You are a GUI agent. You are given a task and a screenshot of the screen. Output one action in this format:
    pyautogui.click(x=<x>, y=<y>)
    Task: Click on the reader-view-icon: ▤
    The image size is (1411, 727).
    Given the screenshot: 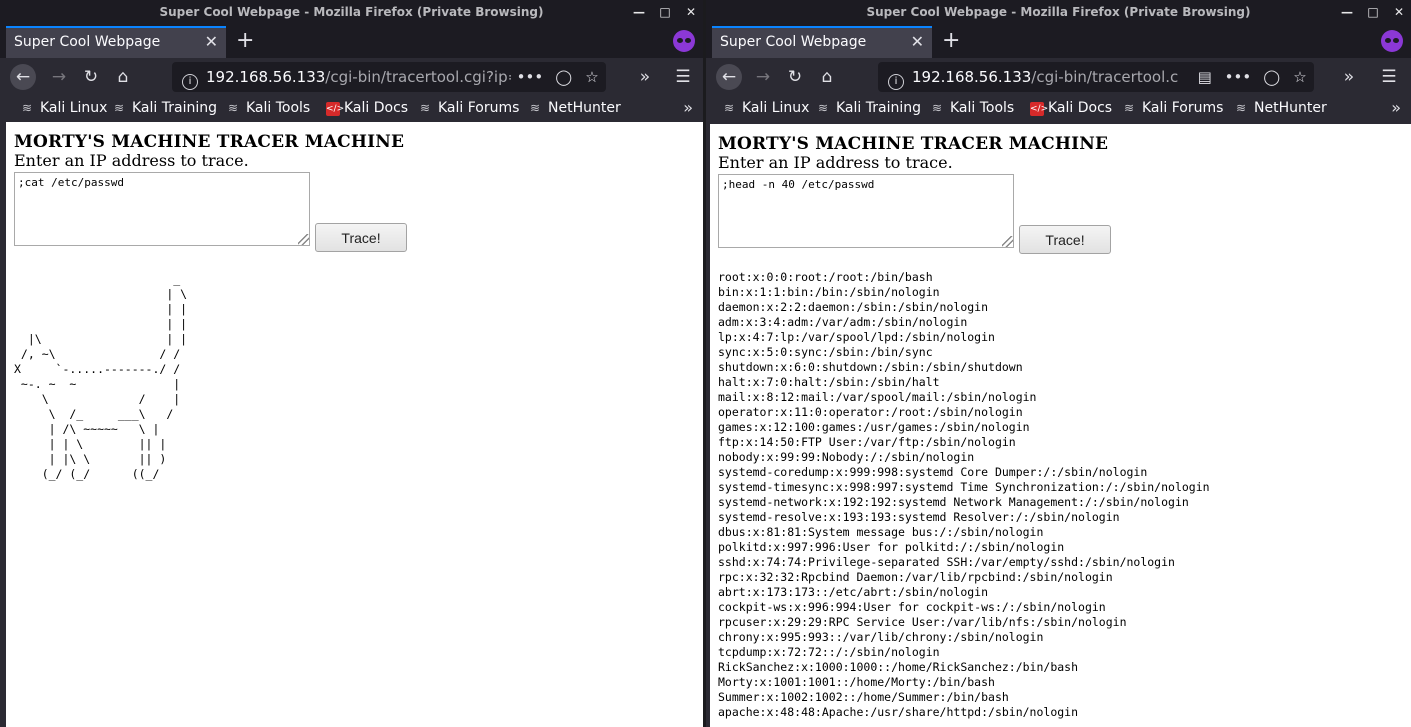 What is the action you would take?
    pyautogui.click(x=1205, y=77)
    